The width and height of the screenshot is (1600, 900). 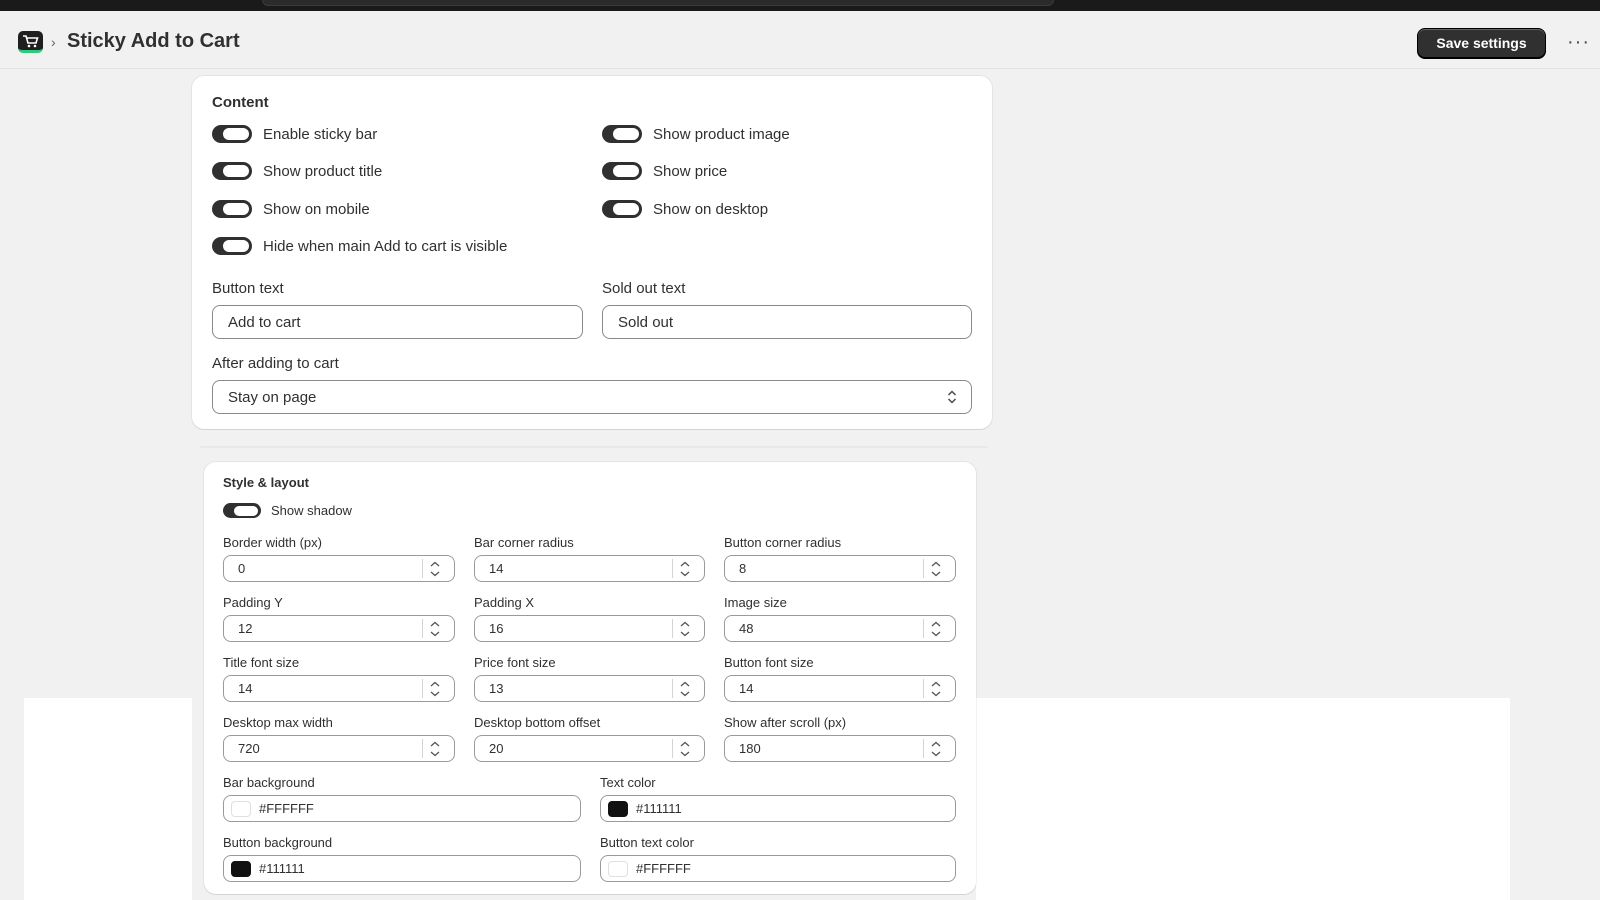 What do you see at coordinates (524, 542) in the screenshot?
I see `bar-corner-radius-label: Bar corner radius` at bounding box center [524, 542].